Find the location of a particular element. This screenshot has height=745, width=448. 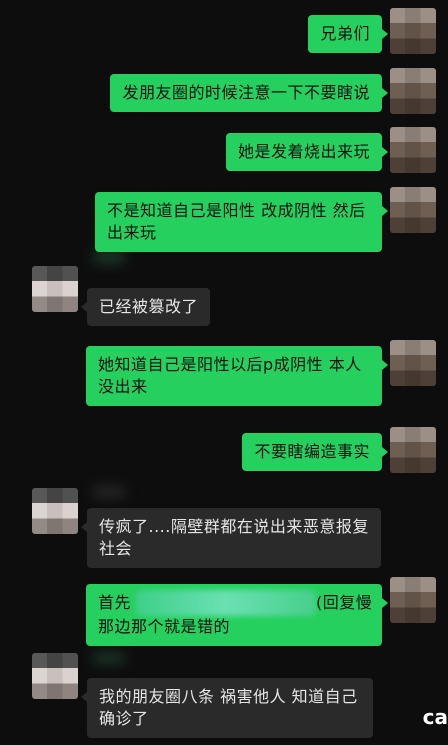

message-bubble-incoming: 传疯了....隔壁群都在说出来恶意报复社会 is located at coordinates (231, 538).